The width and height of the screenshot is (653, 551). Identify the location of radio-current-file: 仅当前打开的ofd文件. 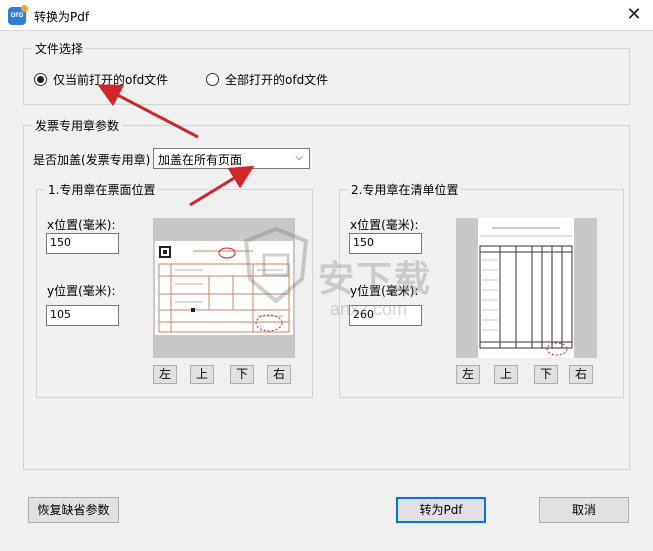
(101, 79).